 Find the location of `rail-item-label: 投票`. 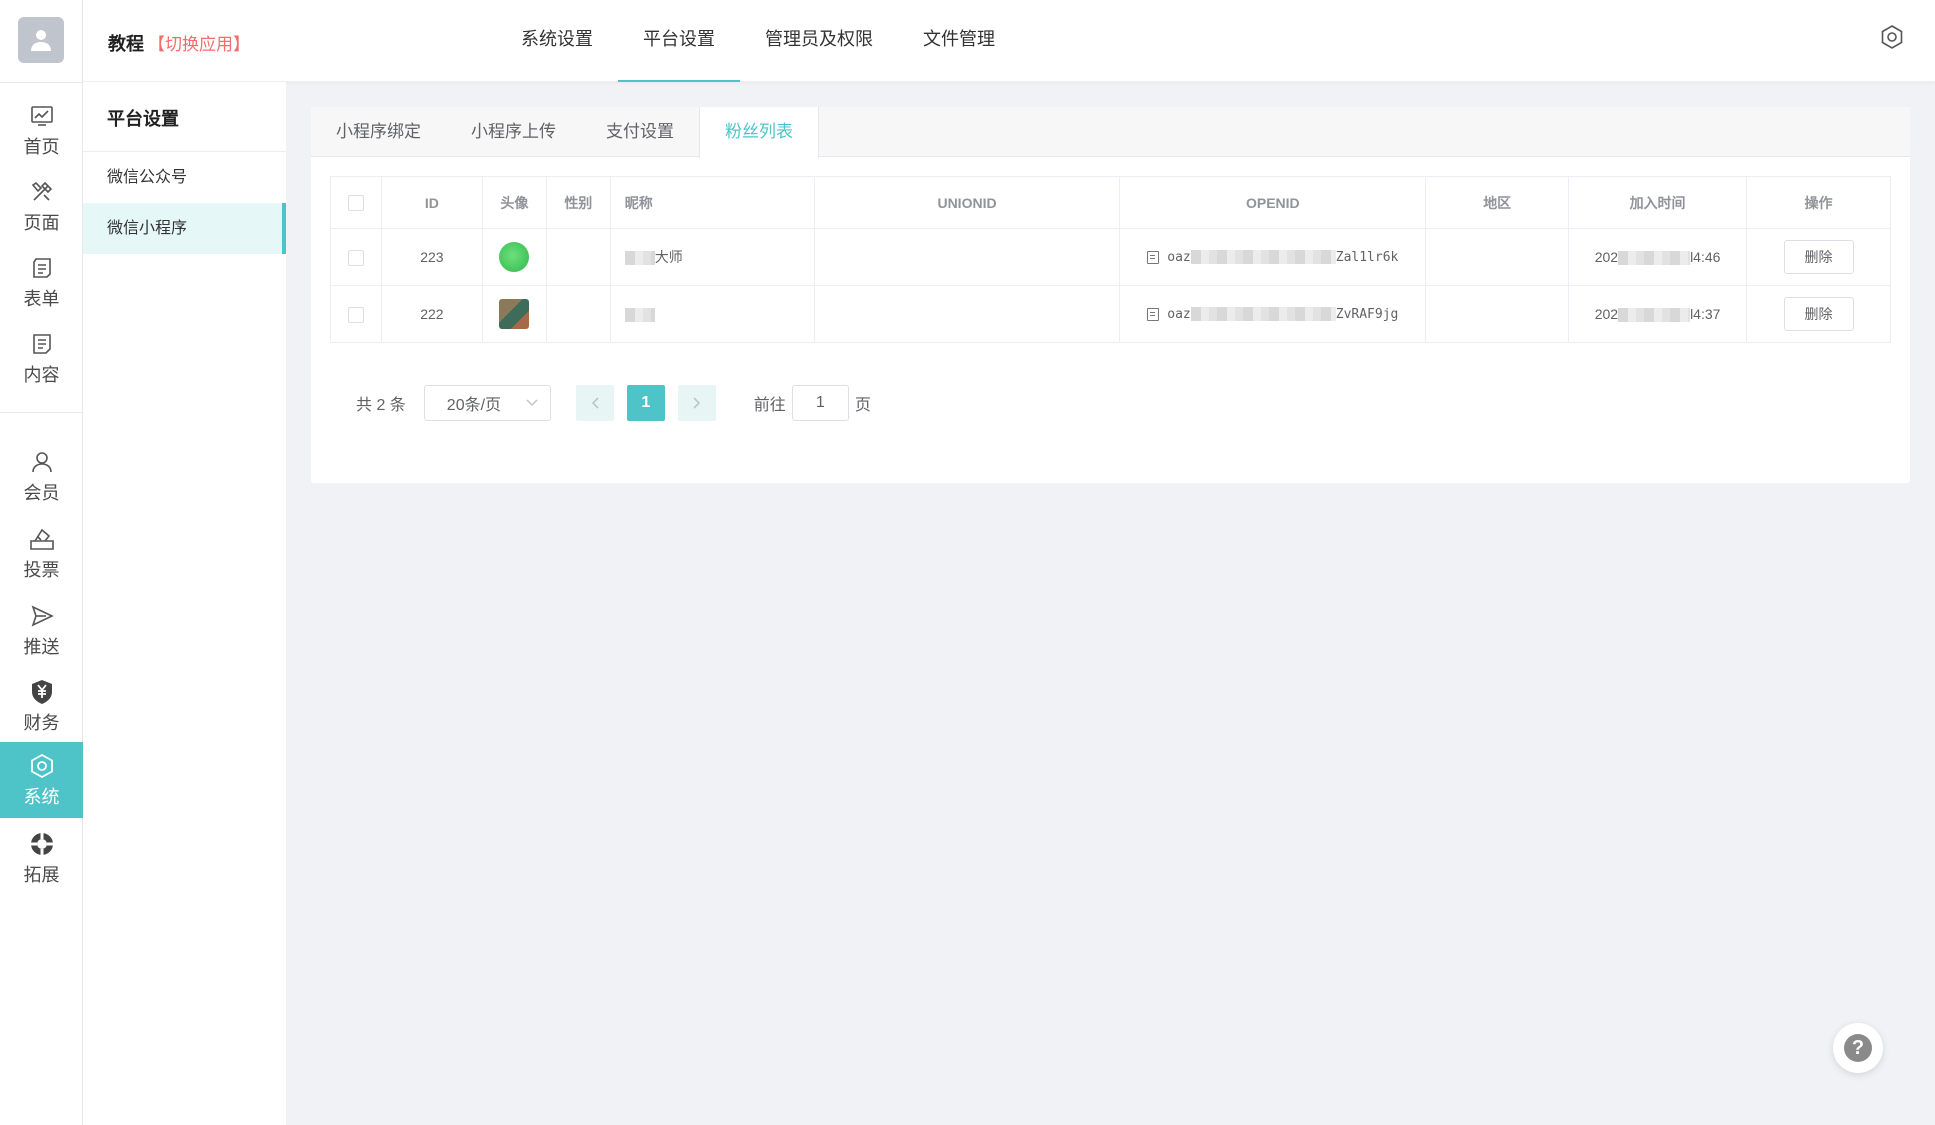

rail-item-label: 投票 is located at coordinates (41, 569).